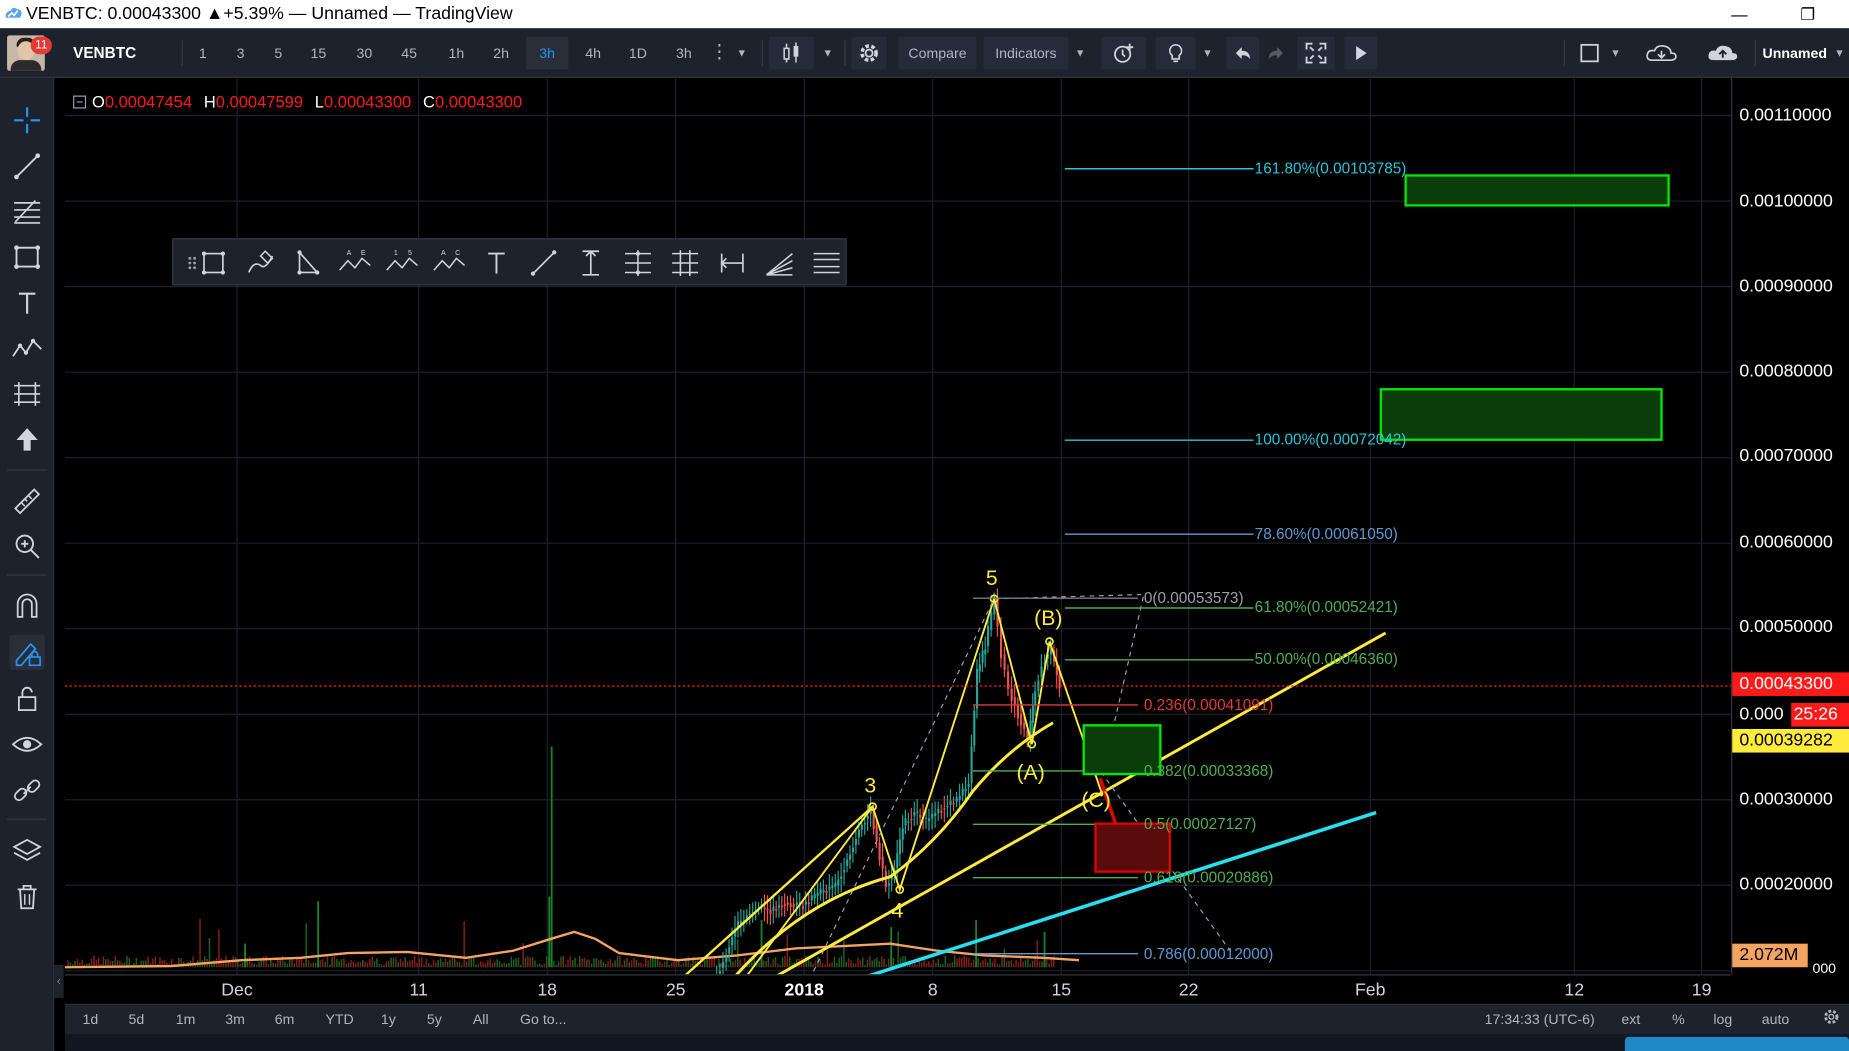 Image resolution: width=1849 pixels, height=1051 pixels. What do you see at coordinates (1540, 1019) in the screenshot?
I see `clock-timezone: 17:34:33 (UTC-6)` at bounding box center [1540, 1019].